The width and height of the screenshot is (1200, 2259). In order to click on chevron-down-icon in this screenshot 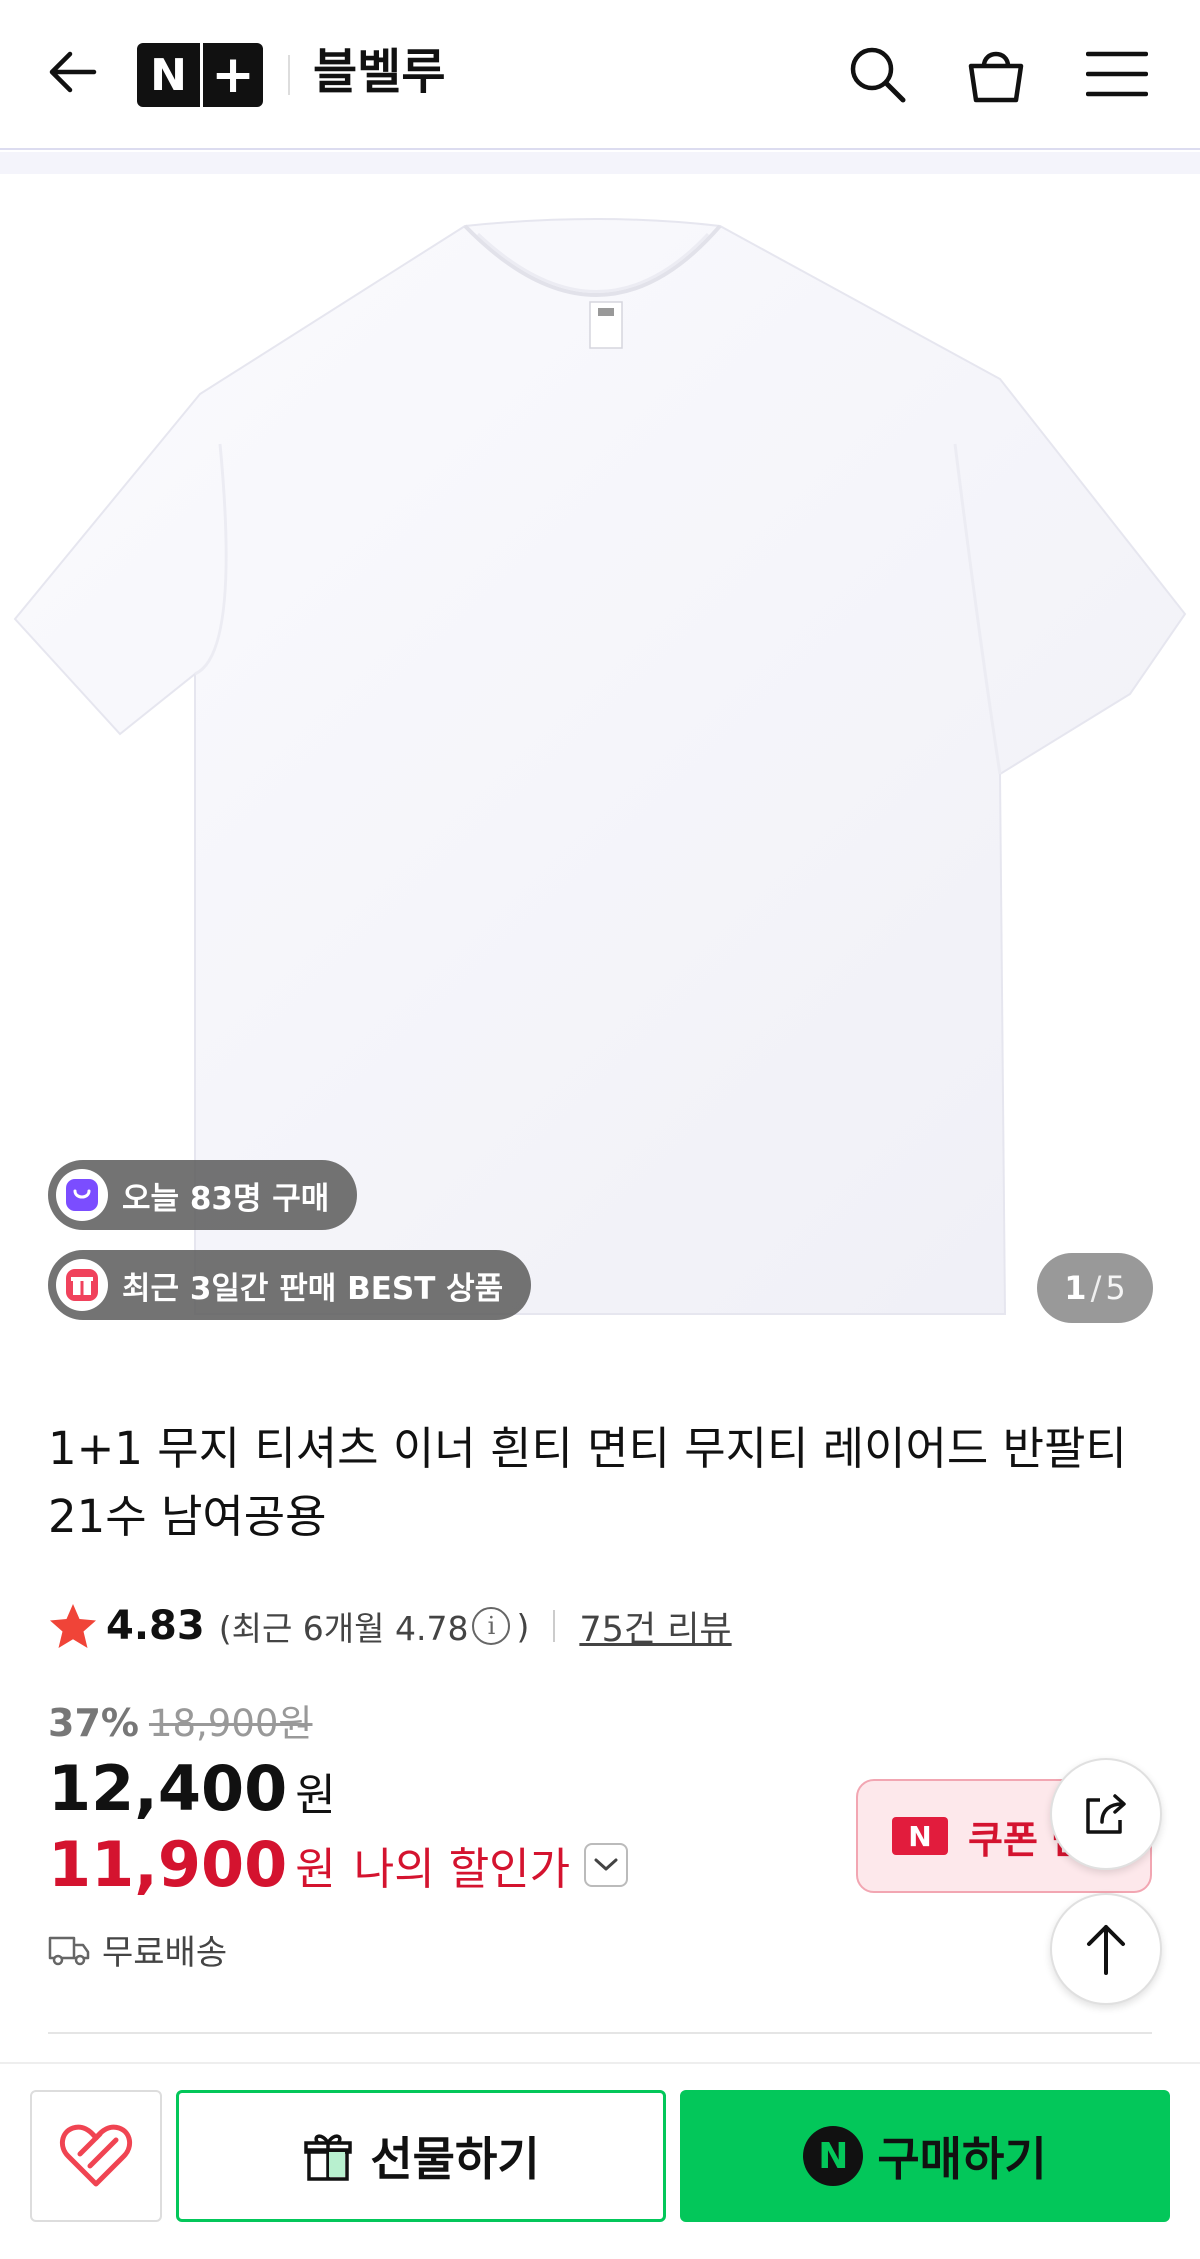, I will do `click(606, 1864)`.